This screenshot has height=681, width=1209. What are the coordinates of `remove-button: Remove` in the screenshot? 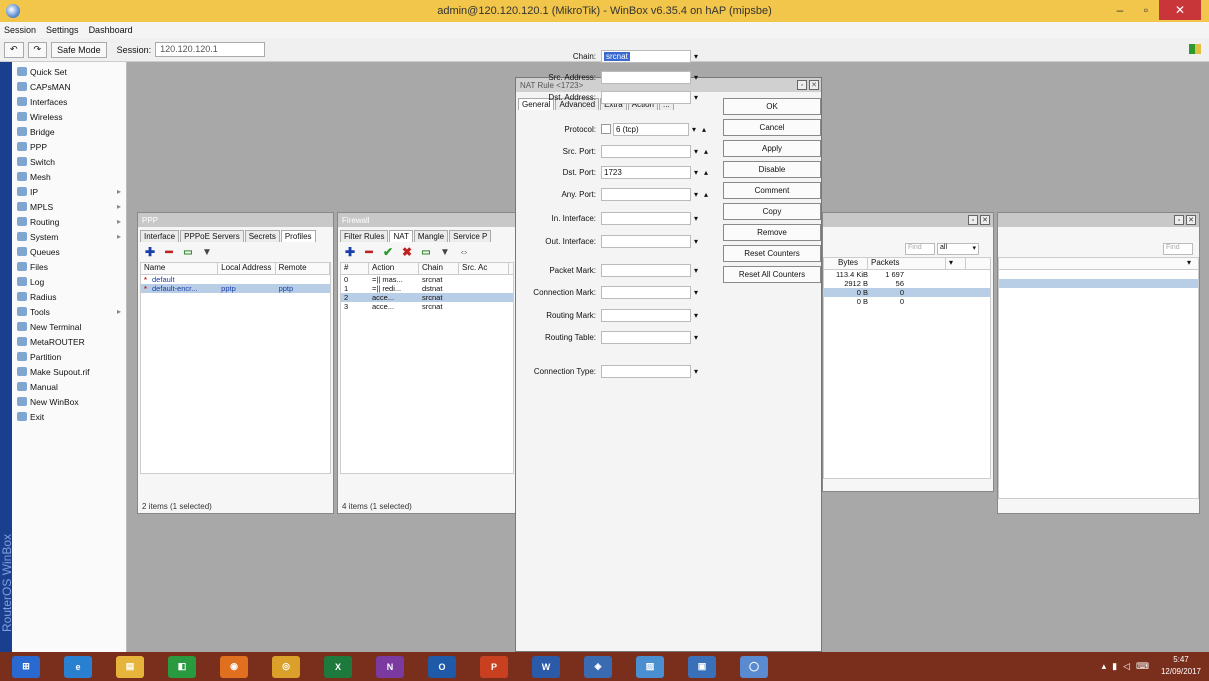 It's located at (772, 232).